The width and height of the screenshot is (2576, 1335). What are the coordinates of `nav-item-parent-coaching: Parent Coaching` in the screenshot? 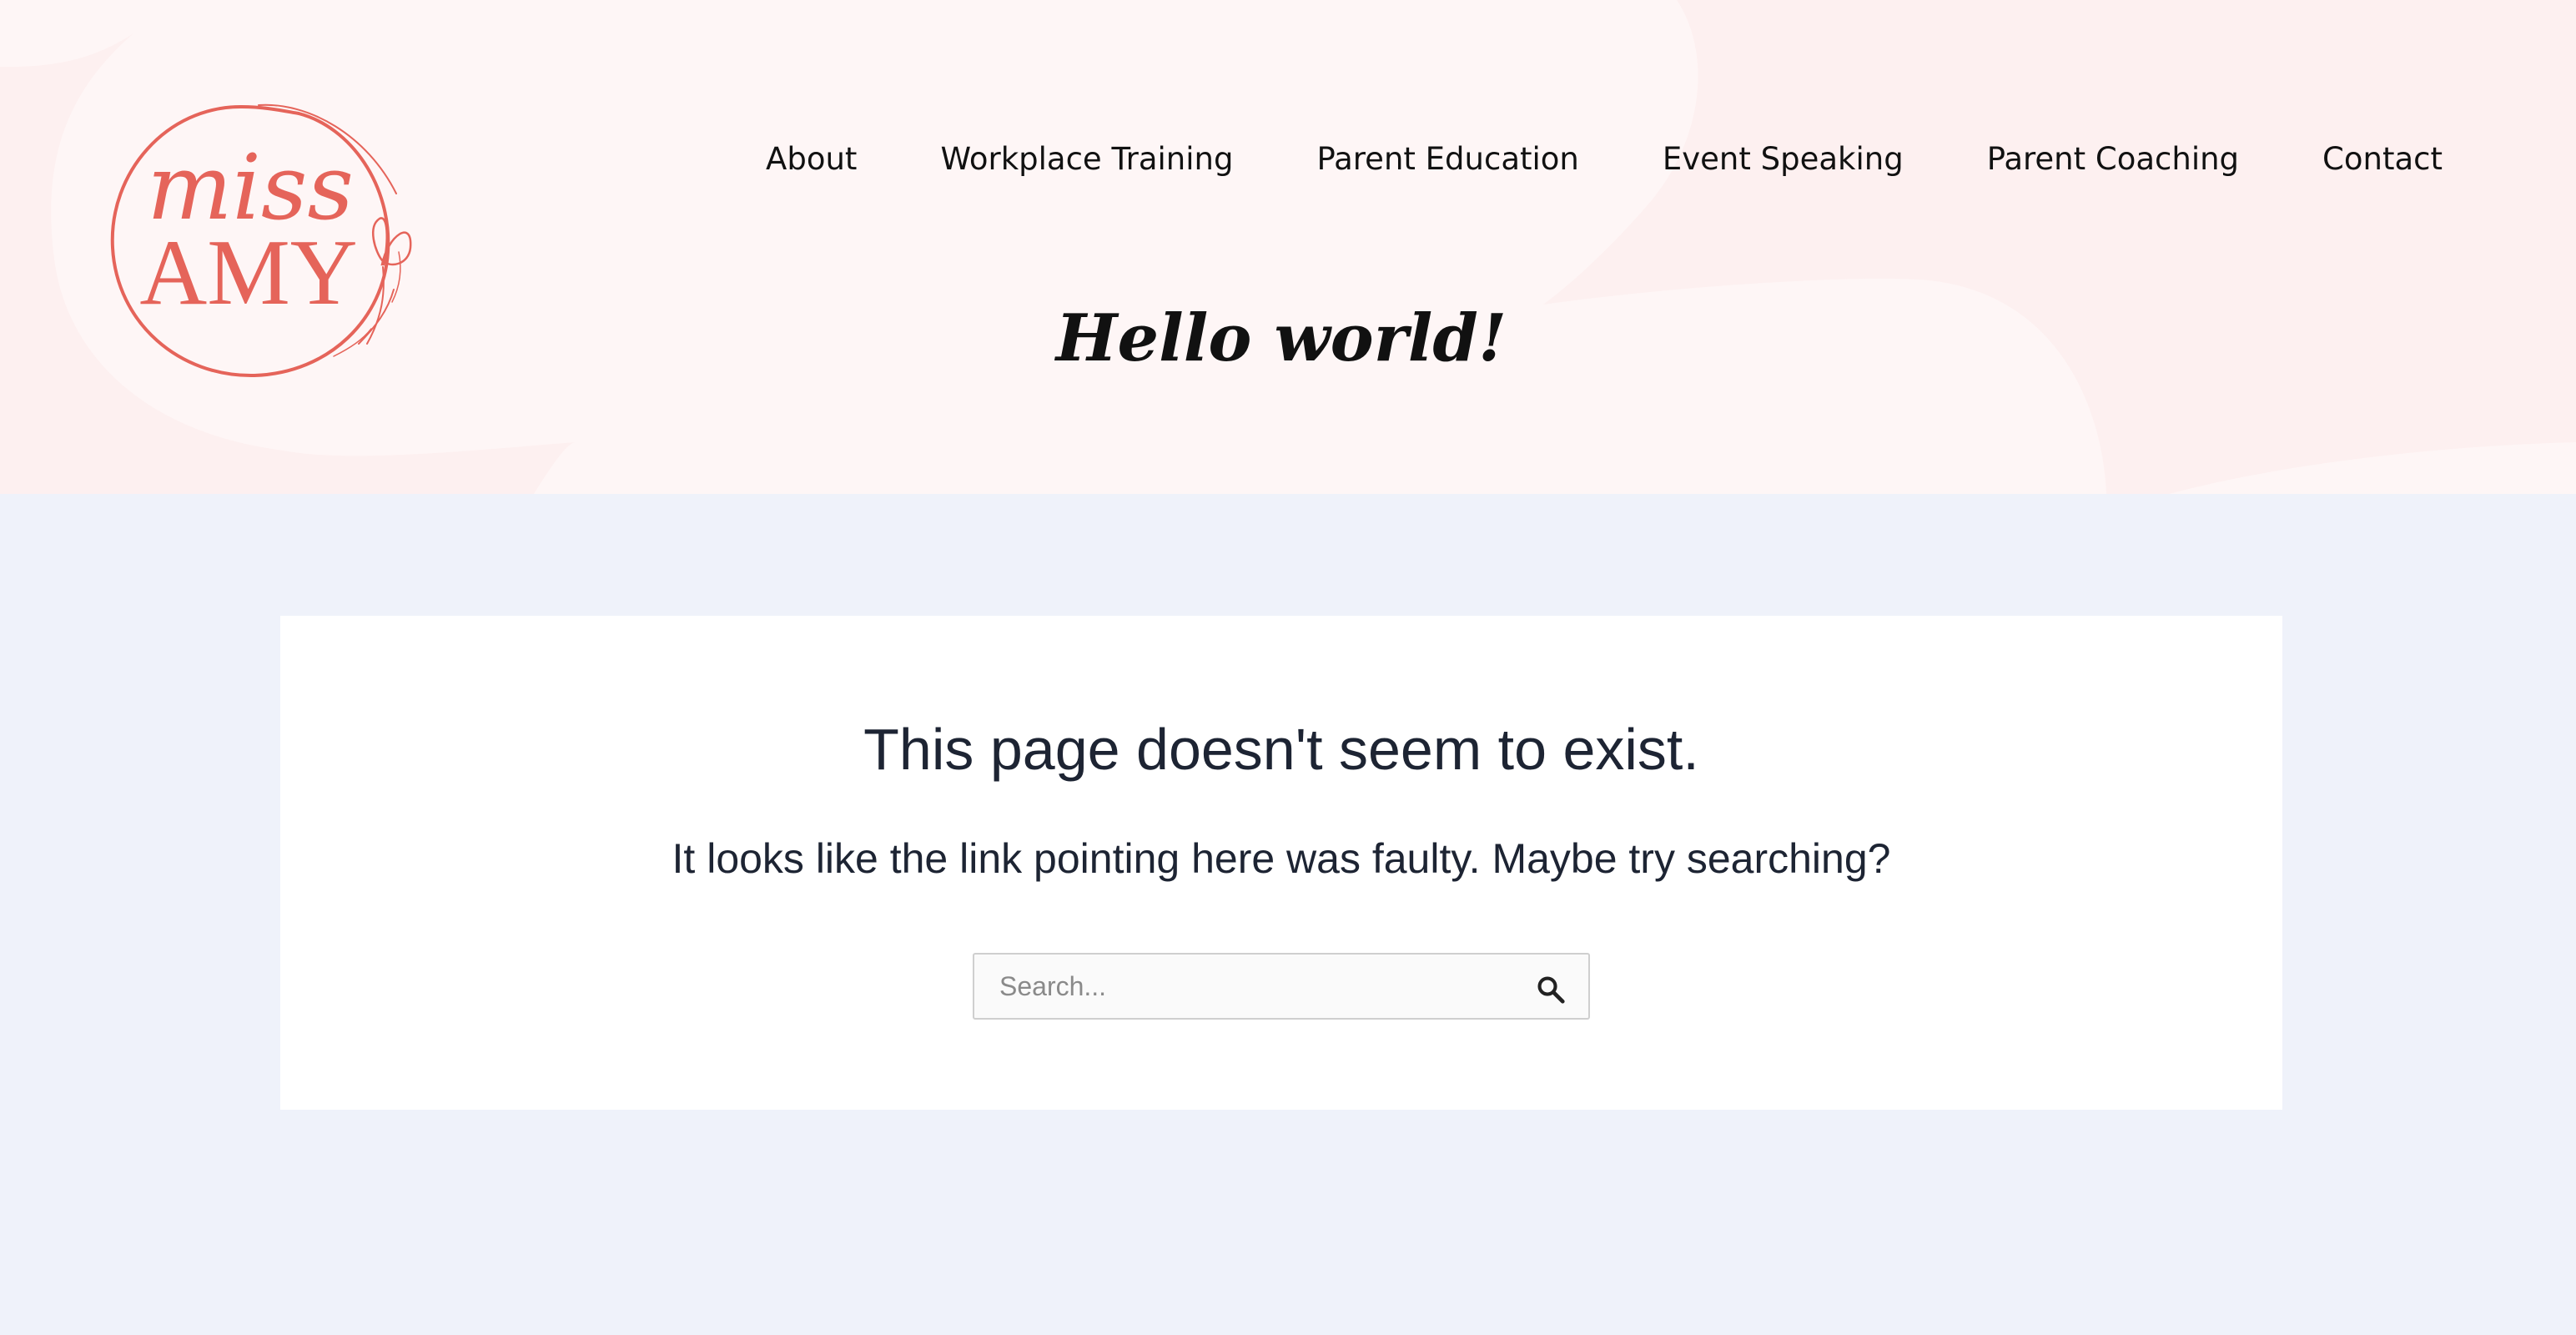 It's located at (2113, 159).